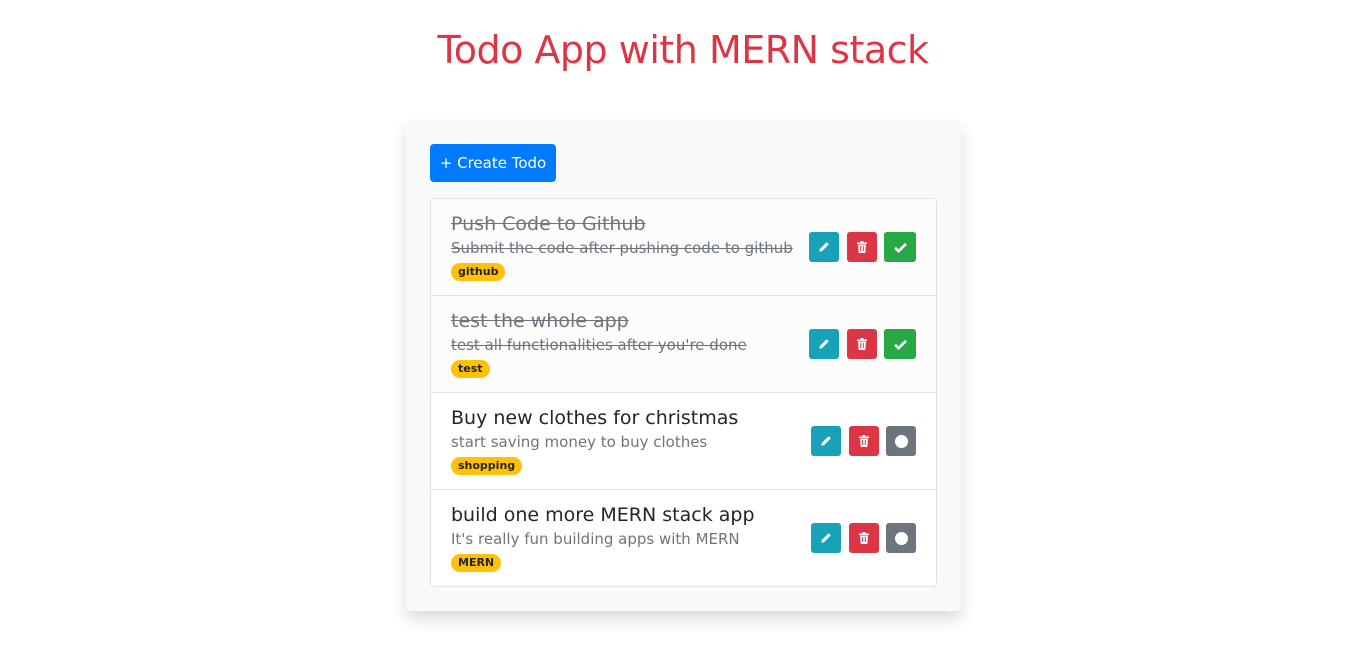  Describe the element at coordinates (493, 163) in the screenshot. I see `create-todo-button: + Create Todo` at that location.